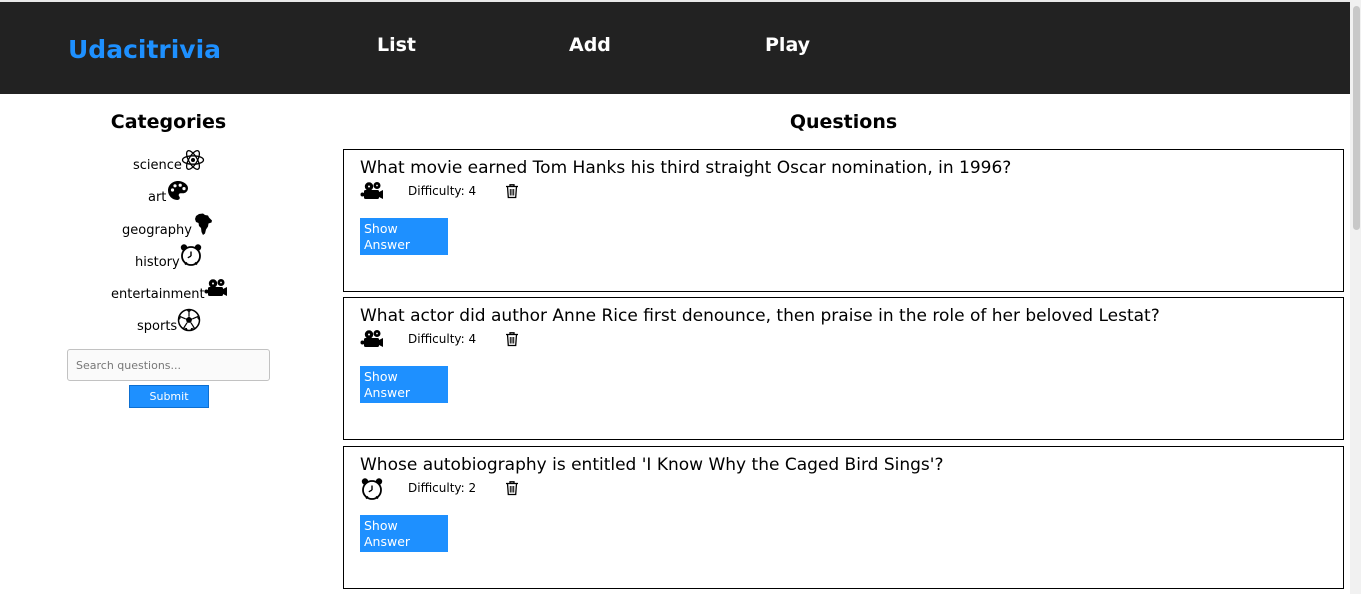 The image size is (1361, 594). What do you see at coordinates (843, 122) in the screenshot?
I see `questions-title: Questions` at bounding box center [843, 122].